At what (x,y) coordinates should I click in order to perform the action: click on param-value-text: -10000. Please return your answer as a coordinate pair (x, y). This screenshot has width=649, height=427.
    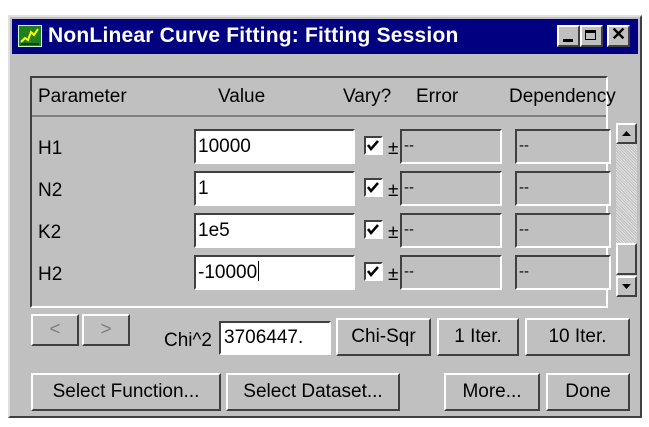
    Looking at the image, I should click on (228, 272).